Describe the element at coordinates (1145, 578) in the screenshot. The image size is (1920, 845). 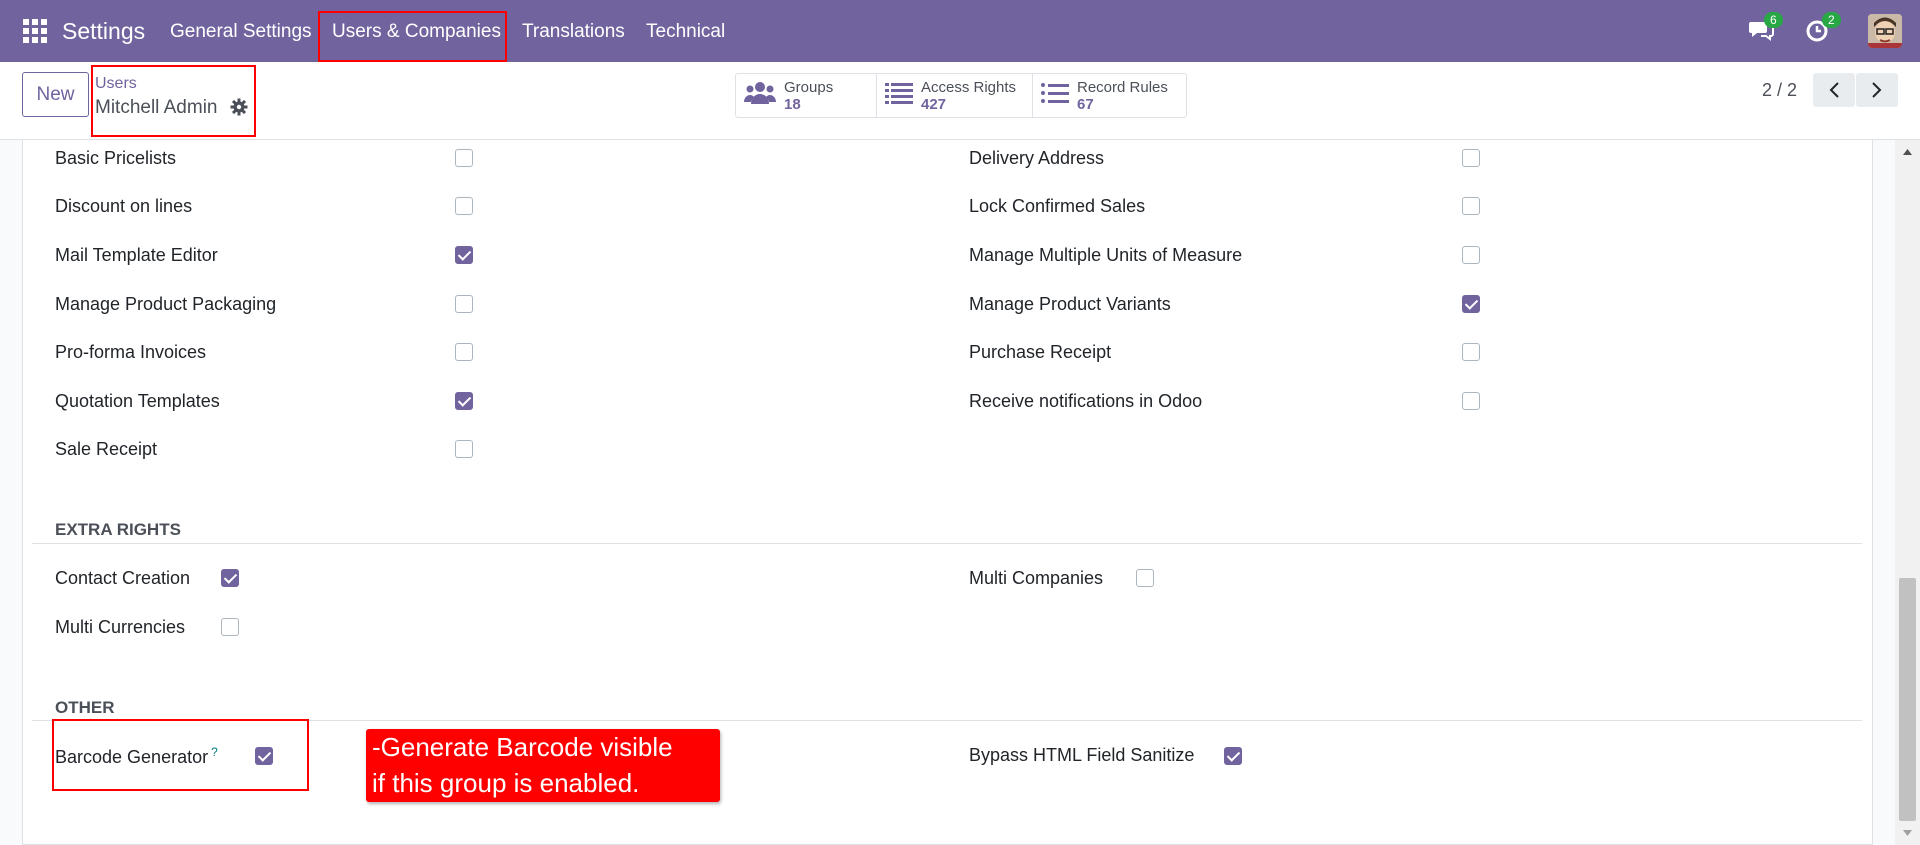
I see `multi-companies-checkbox` at that location.